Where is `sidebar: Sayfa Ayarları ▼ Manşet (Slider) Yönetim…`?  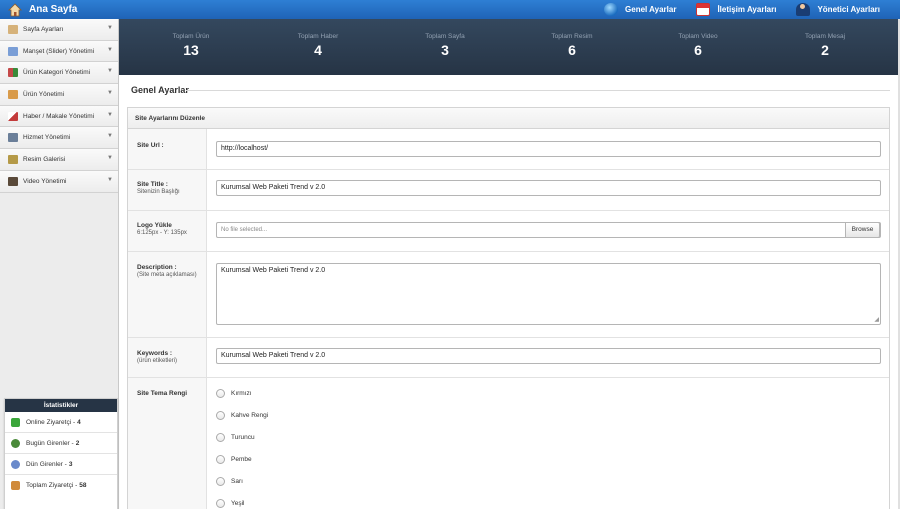 sidebar: Sayfa Ayarları ▼ Manşet (Slider) Yönetim… is located at coordinates (59, 264).